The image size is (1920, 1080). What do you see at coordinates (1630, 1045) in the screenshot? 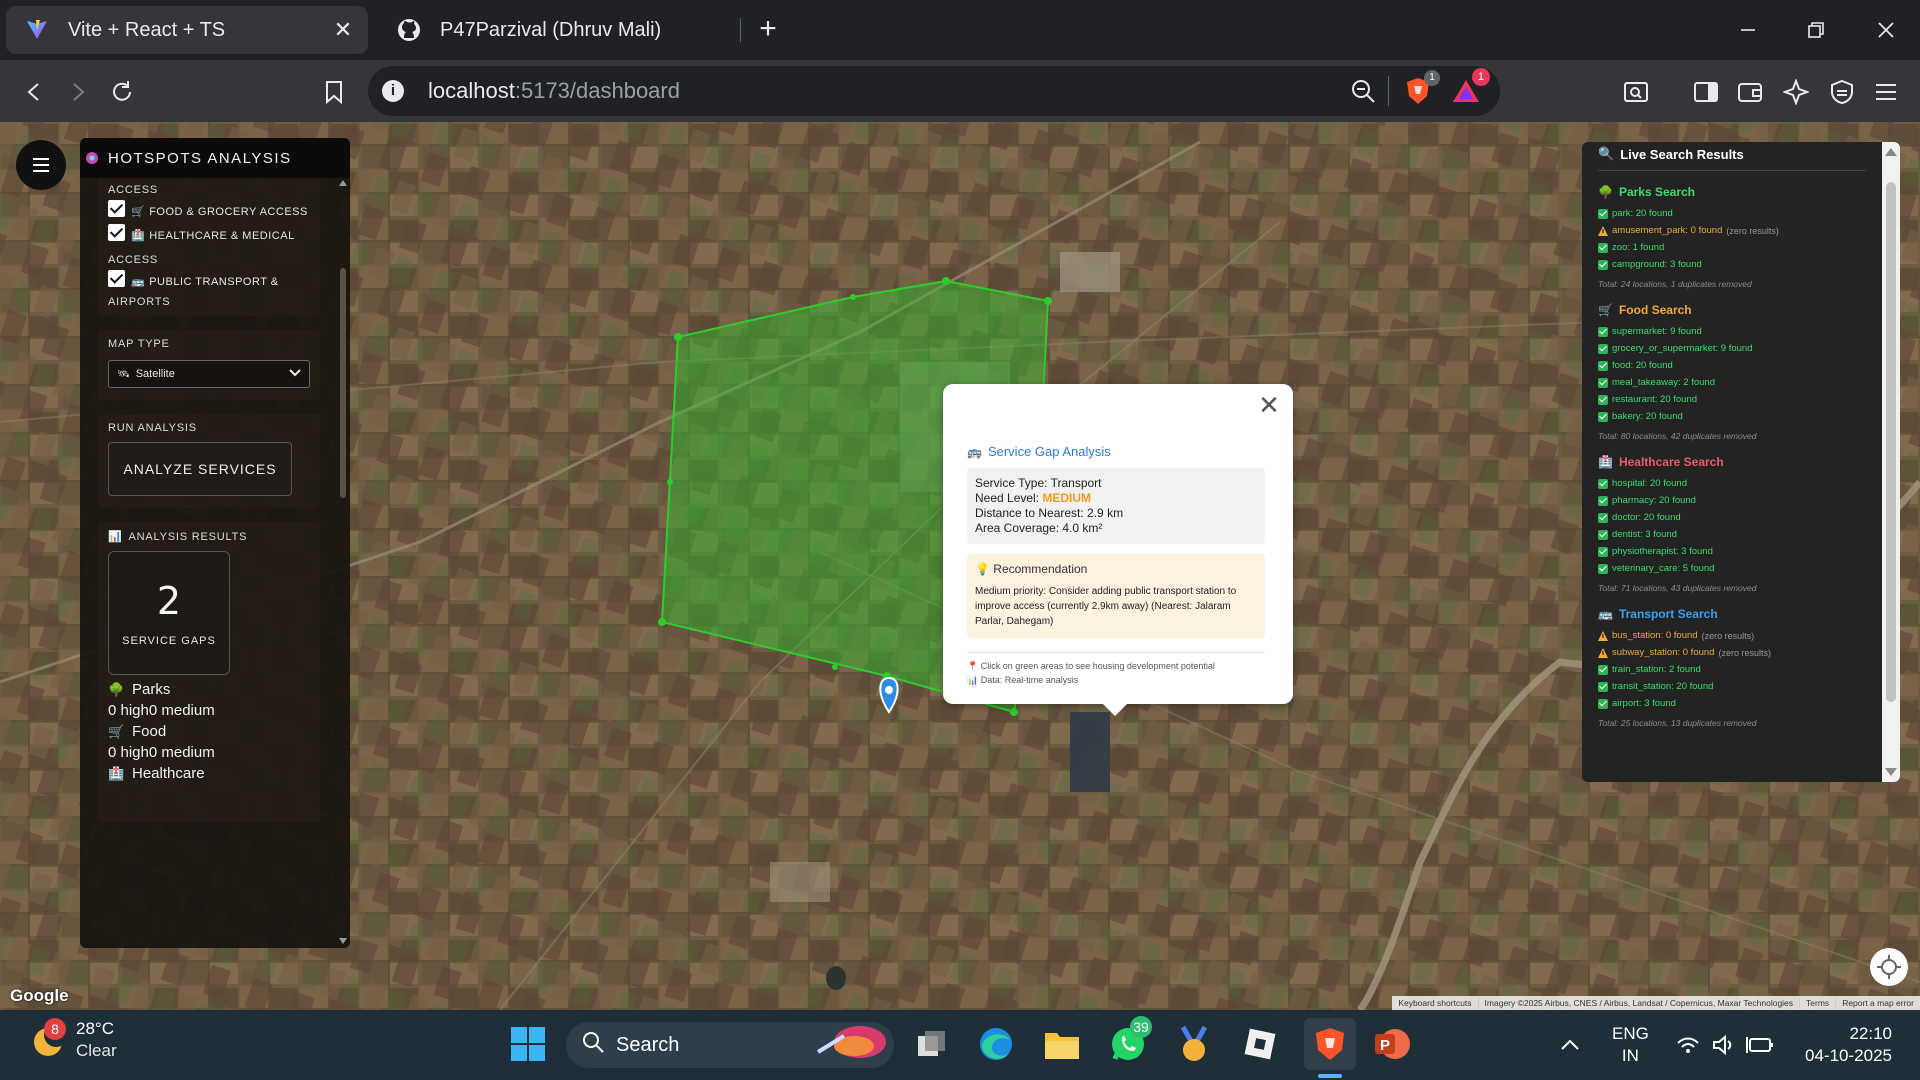
I see `language-indicator: ENG IN` at bounding box center [1630, 1045].